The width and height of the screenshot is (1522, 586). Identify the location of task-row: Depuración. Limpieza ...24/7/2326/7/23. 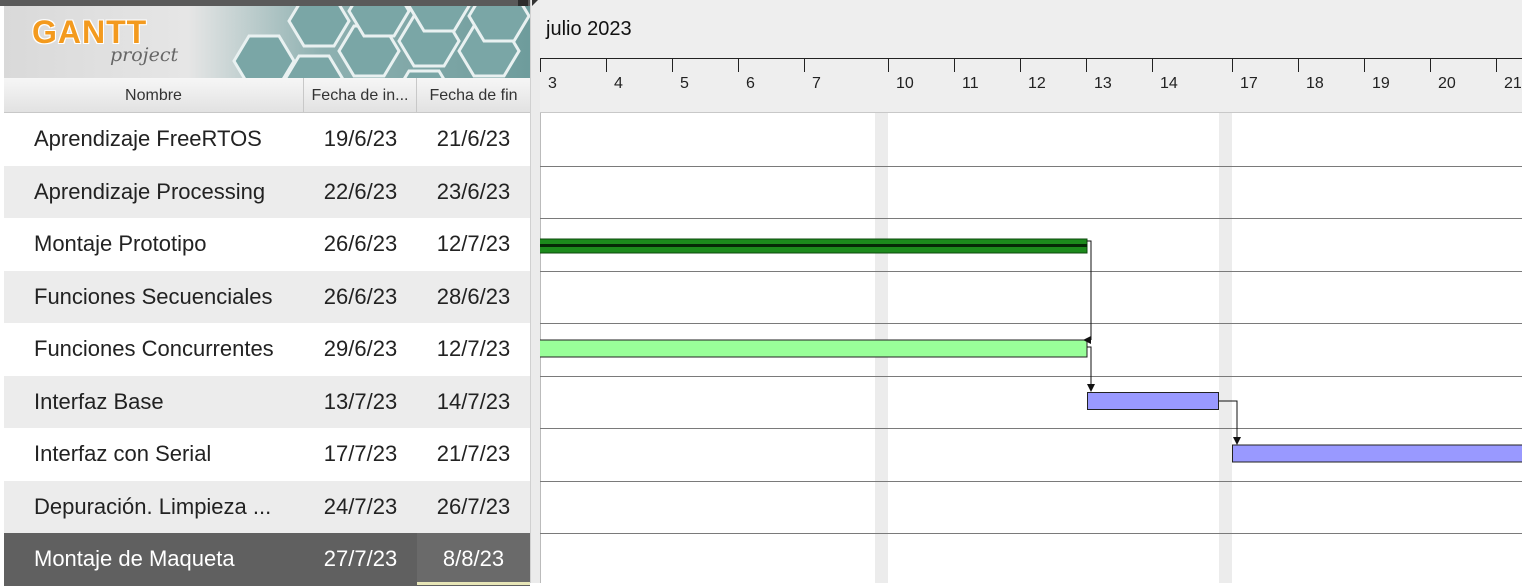
(267, 507).